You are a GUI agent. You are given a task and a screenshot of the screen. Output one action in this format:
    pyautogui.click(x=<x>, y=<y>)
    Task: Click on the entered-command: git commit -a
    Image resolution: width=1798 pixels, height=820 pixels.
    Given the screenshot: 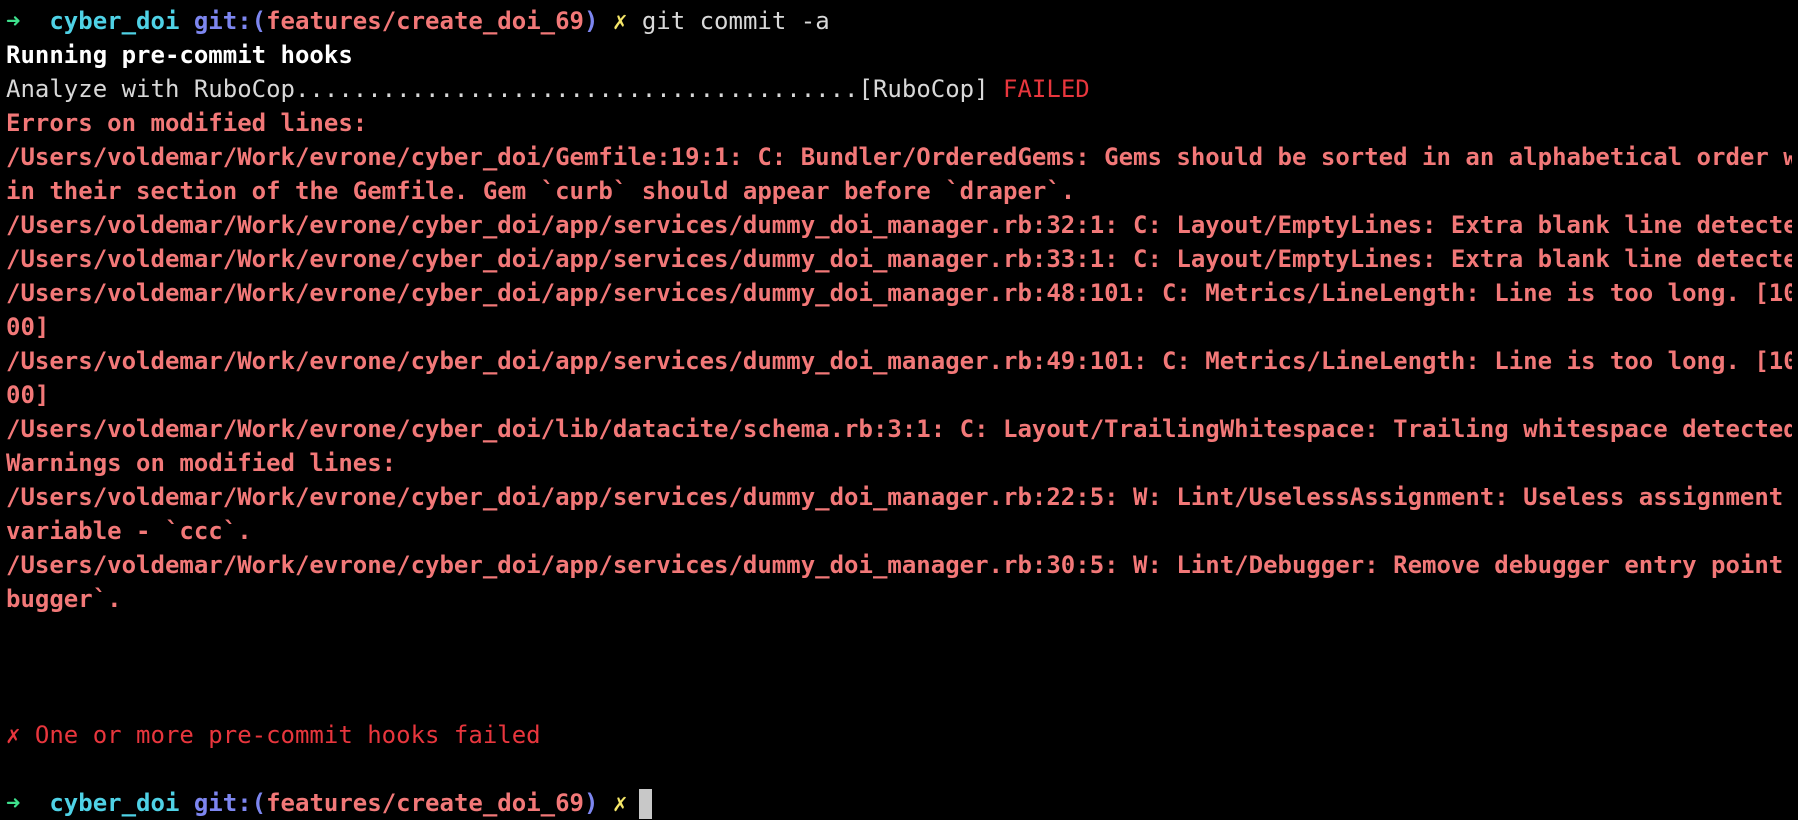 What is the action you would take?
    pyautogui.click(x=735, y=21)
    